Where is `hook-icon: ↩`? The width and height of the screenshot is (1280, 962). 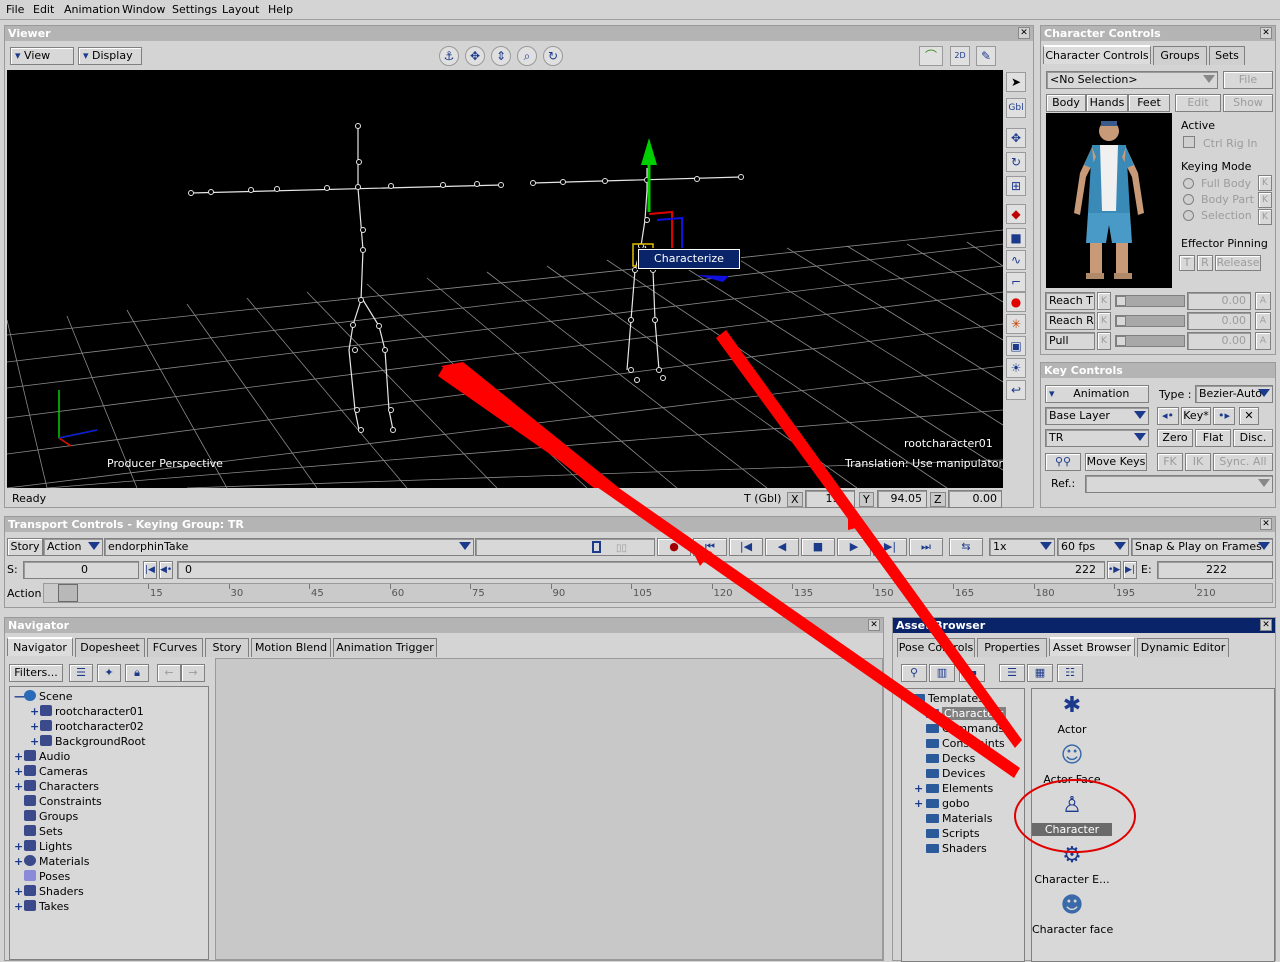
hook-icon: ↩ is located at coordinates (1016, 390).